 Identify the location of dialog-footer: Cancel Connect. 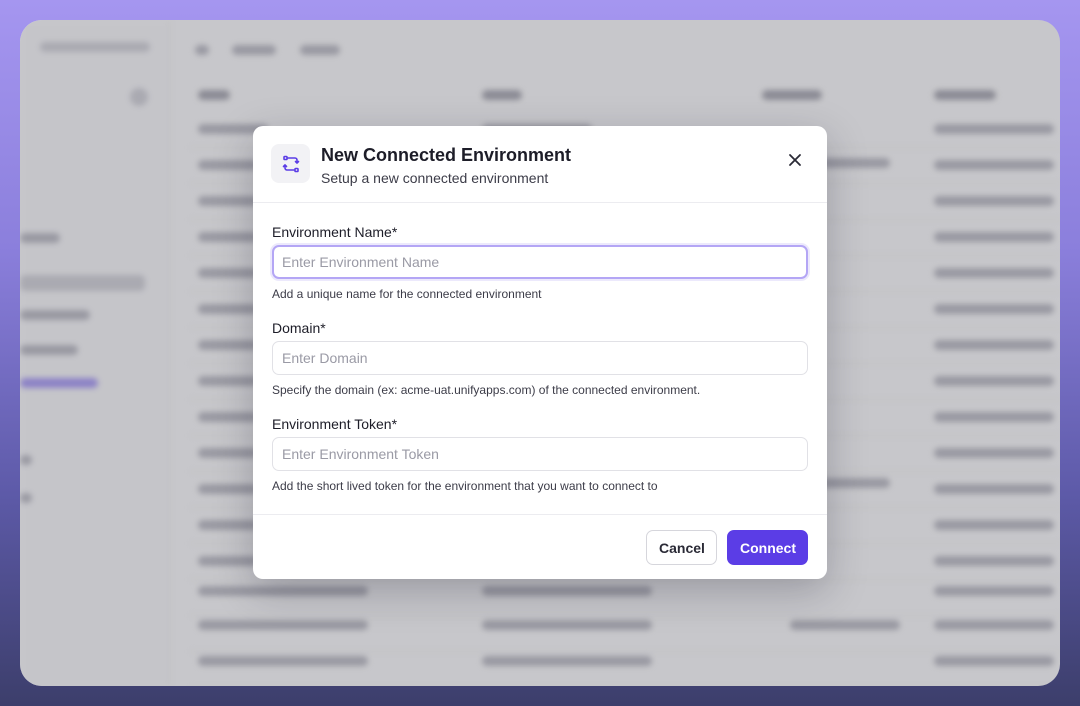
(540, 546).